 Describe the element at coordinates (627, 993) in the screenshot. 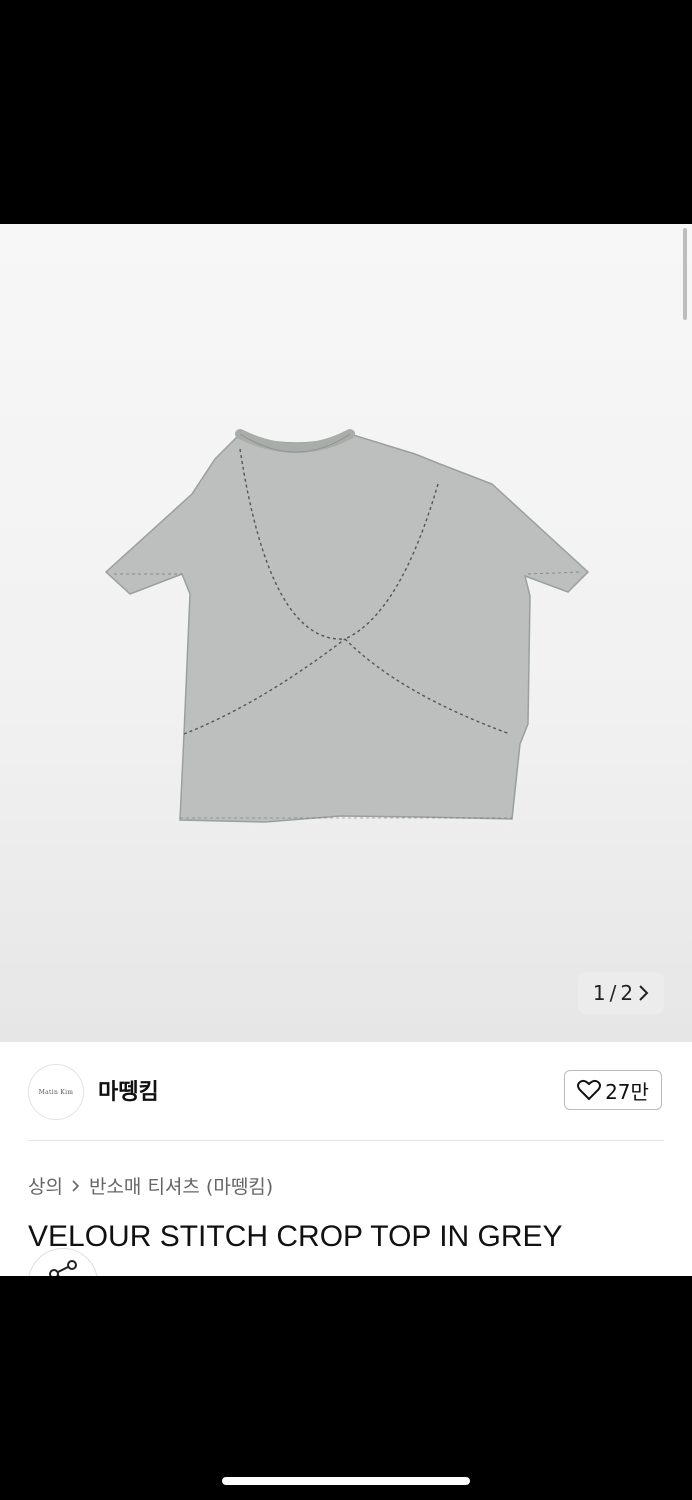

I see `counter-total: 2` at that location.